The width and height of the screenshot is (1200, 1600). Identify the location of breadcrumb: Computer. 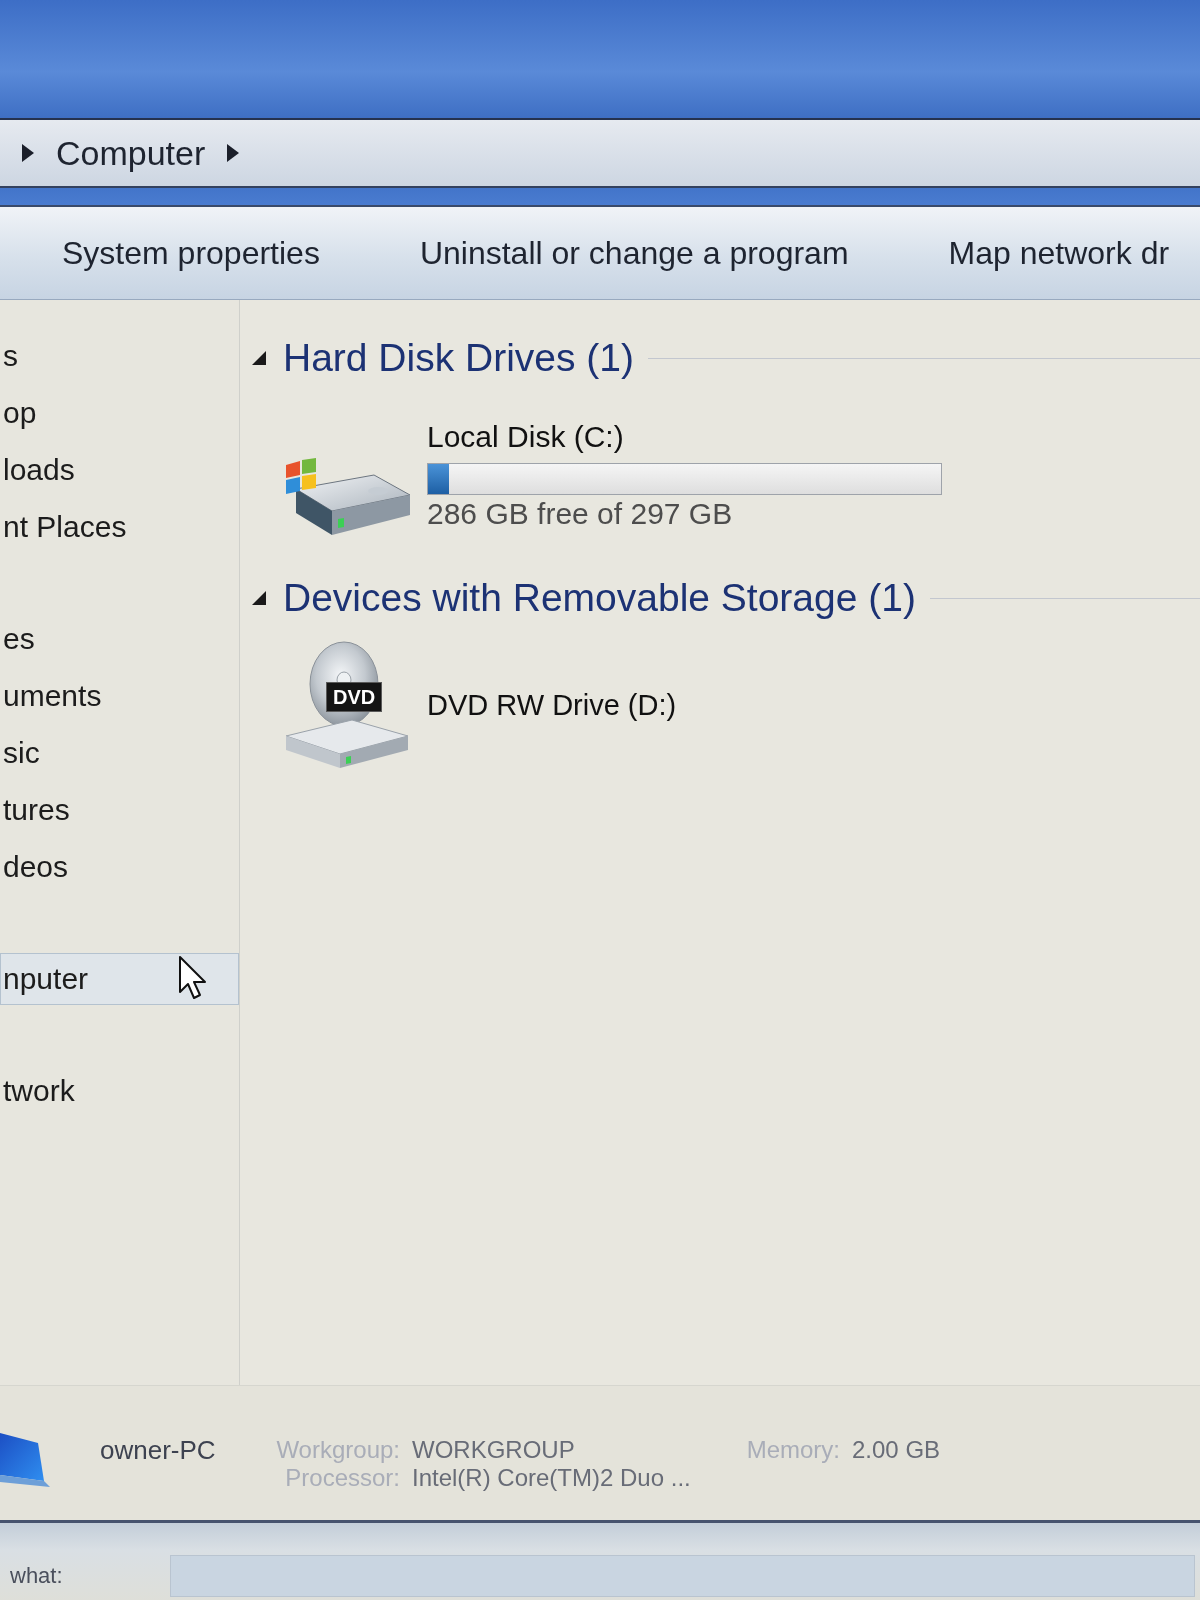
(131, 153).